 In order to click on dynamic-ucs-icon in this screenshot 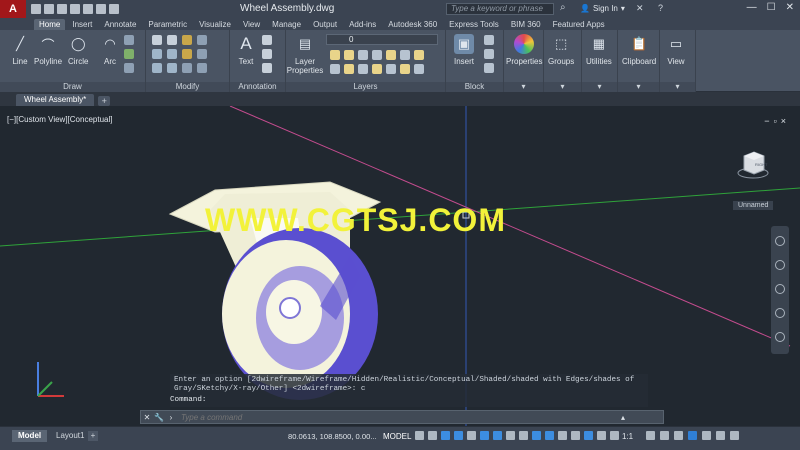, I will do `click(562, 435)`.